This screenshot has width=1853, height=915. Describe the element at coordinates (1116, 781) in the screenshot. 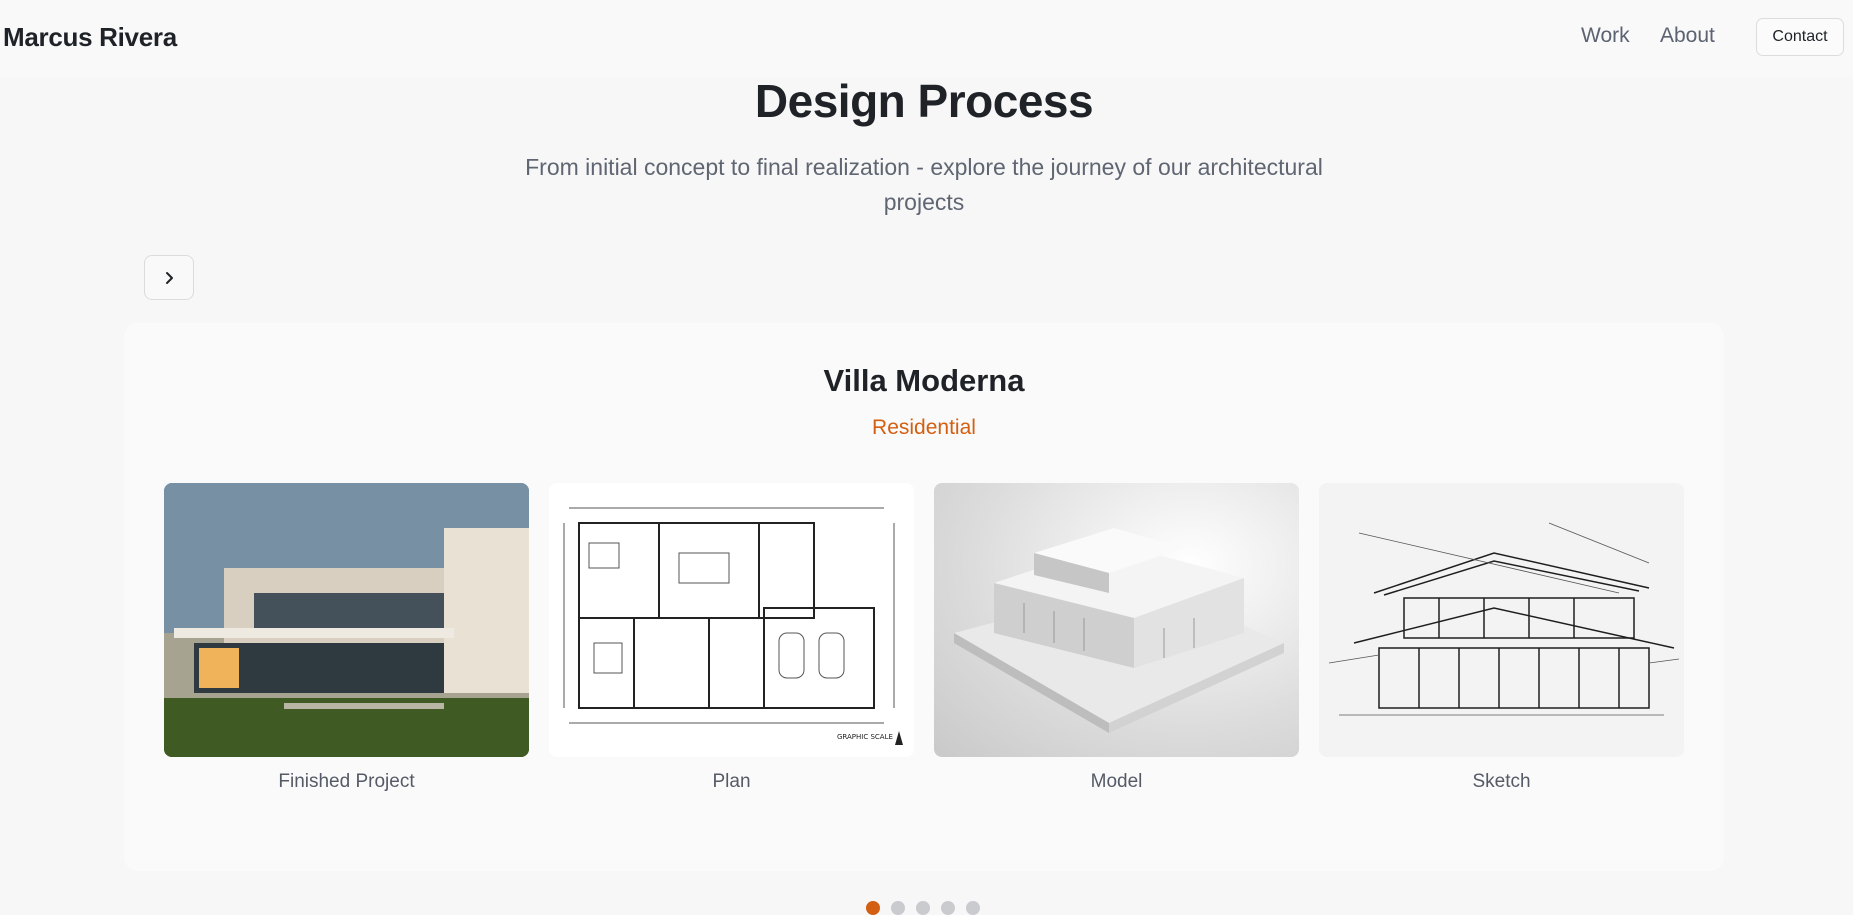

I see `stage-label: Model` at that location.